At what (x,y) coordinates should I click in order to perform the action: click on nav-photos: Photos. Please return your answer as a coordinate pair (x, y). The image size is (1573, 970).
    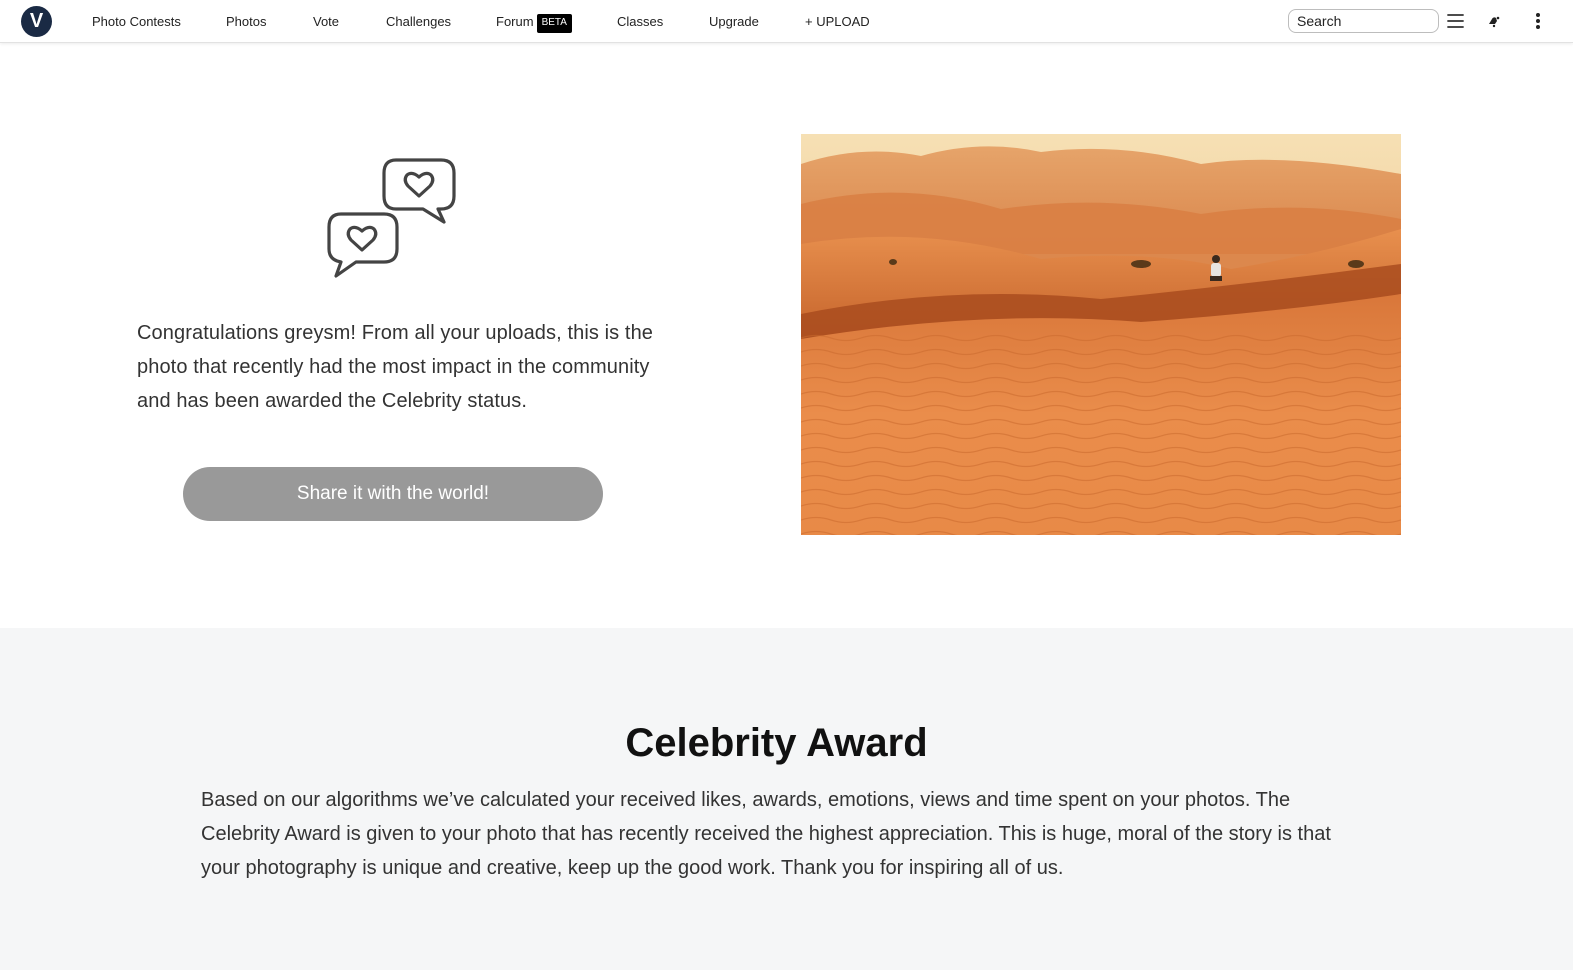
    Looking at the image, I should click on (246, 21).